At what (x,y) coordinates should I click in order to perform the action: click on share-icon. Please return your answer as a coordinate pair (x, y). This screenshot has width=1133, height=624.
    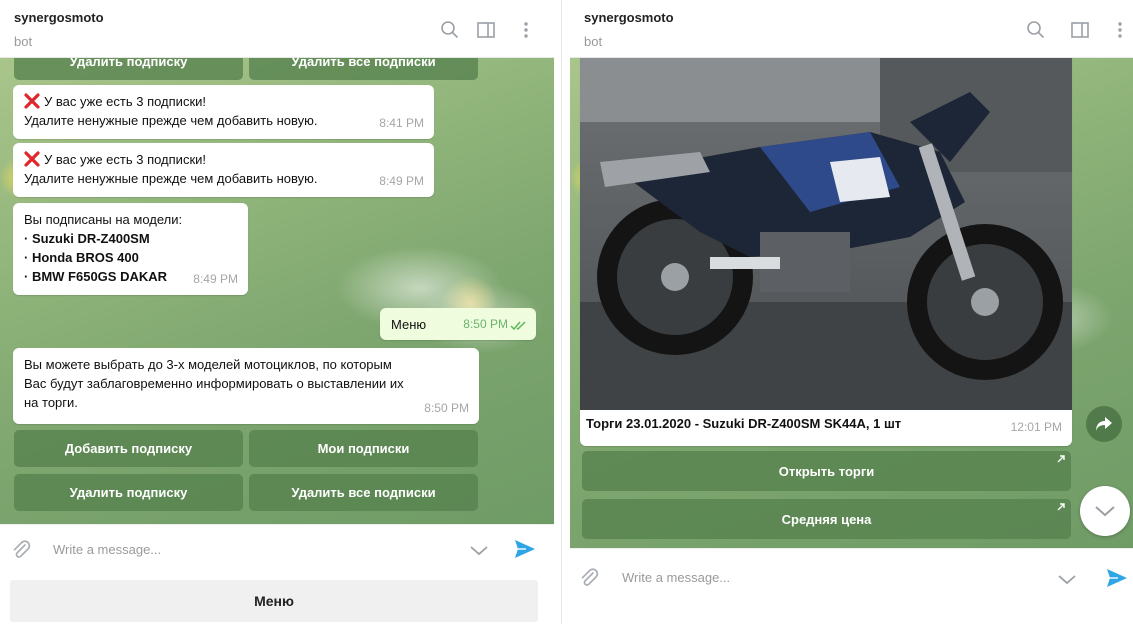
    Looking at the image, I should click on (1104, 424).